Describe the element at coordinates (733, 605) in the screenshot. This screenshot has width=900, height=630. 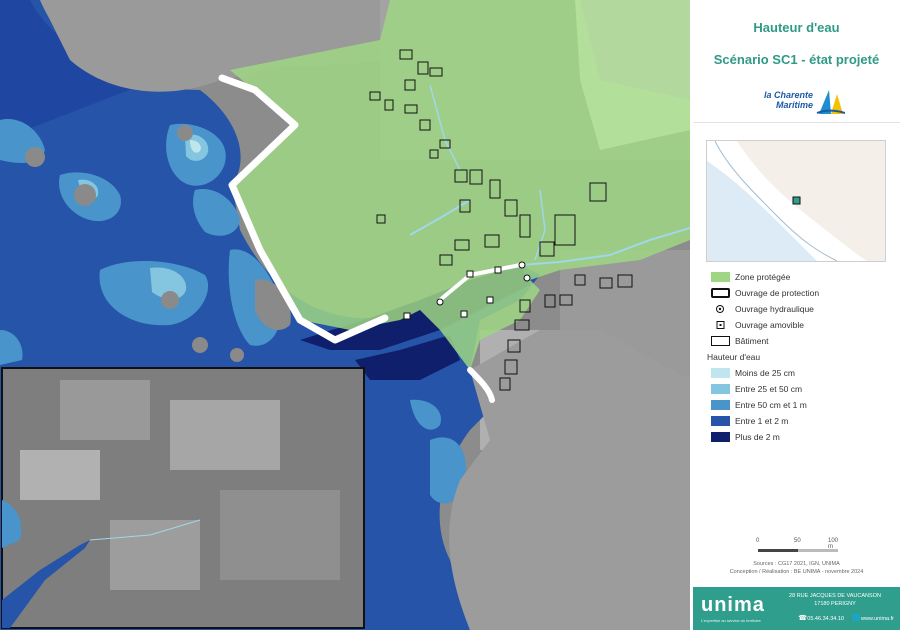
I see `unima-logo: unima` at that location.